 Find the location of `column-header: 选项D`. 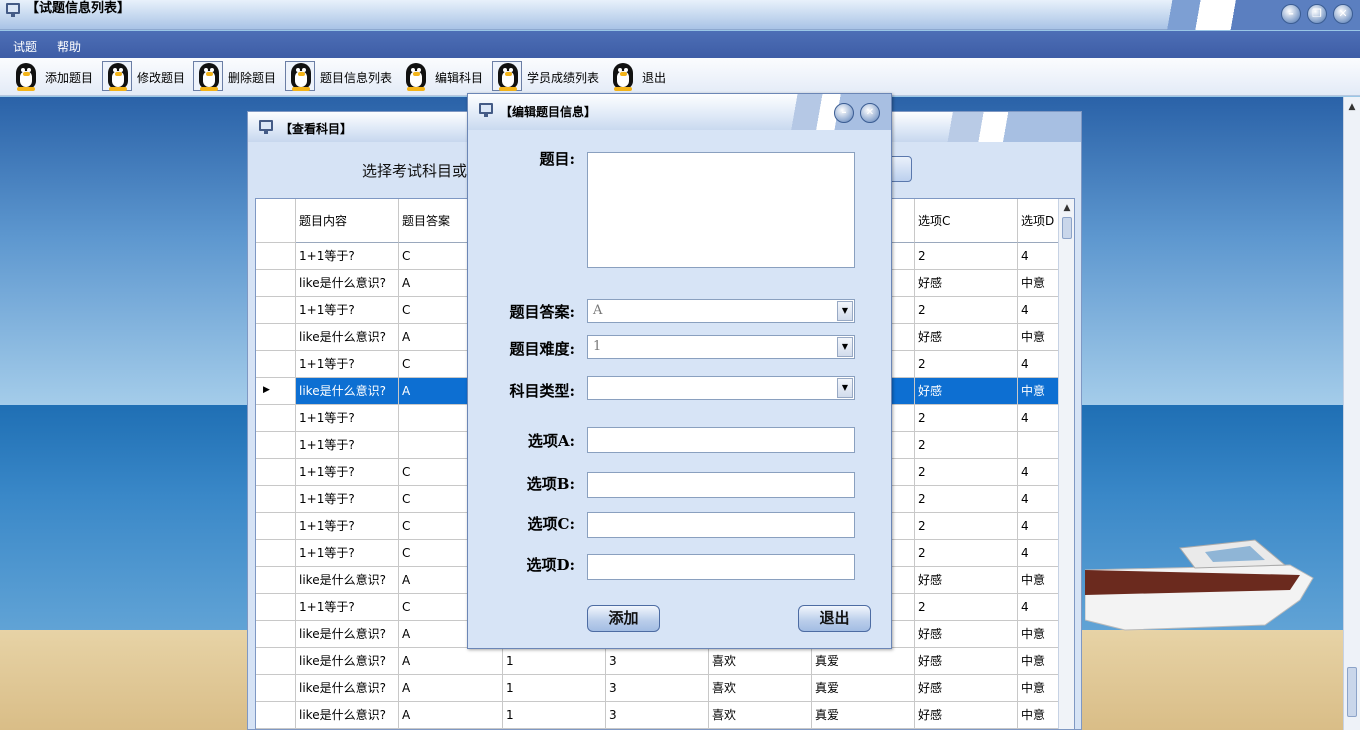

column-header: 选项D is located at coordinates (1039, 221).